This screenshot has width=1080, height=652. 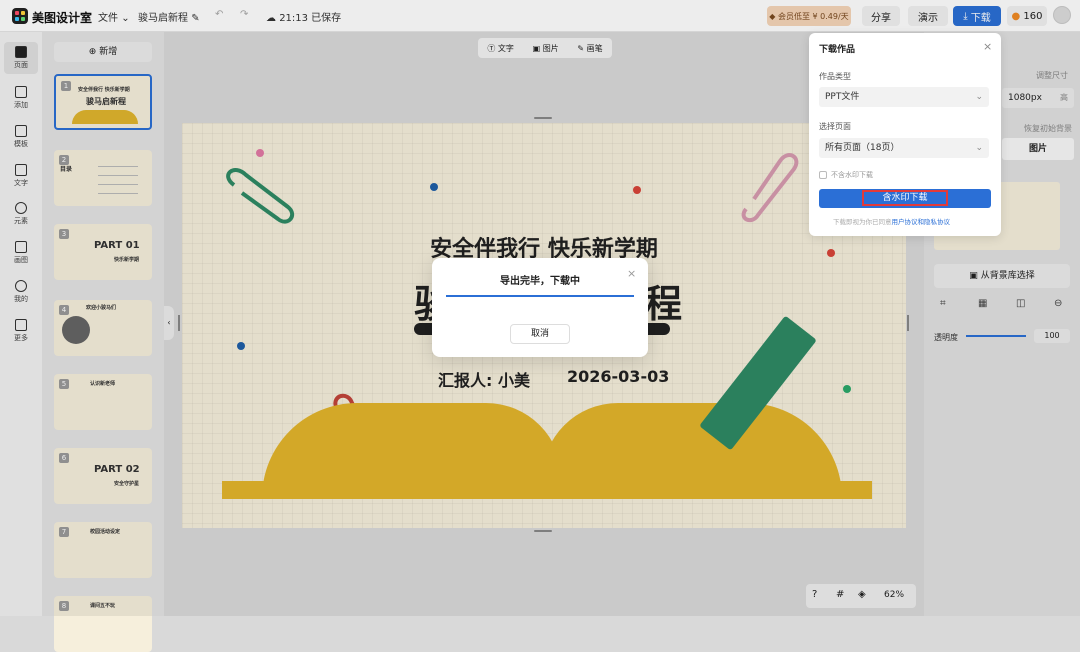 I want to click on image-icon: ▣, so click(x=973, y=276).